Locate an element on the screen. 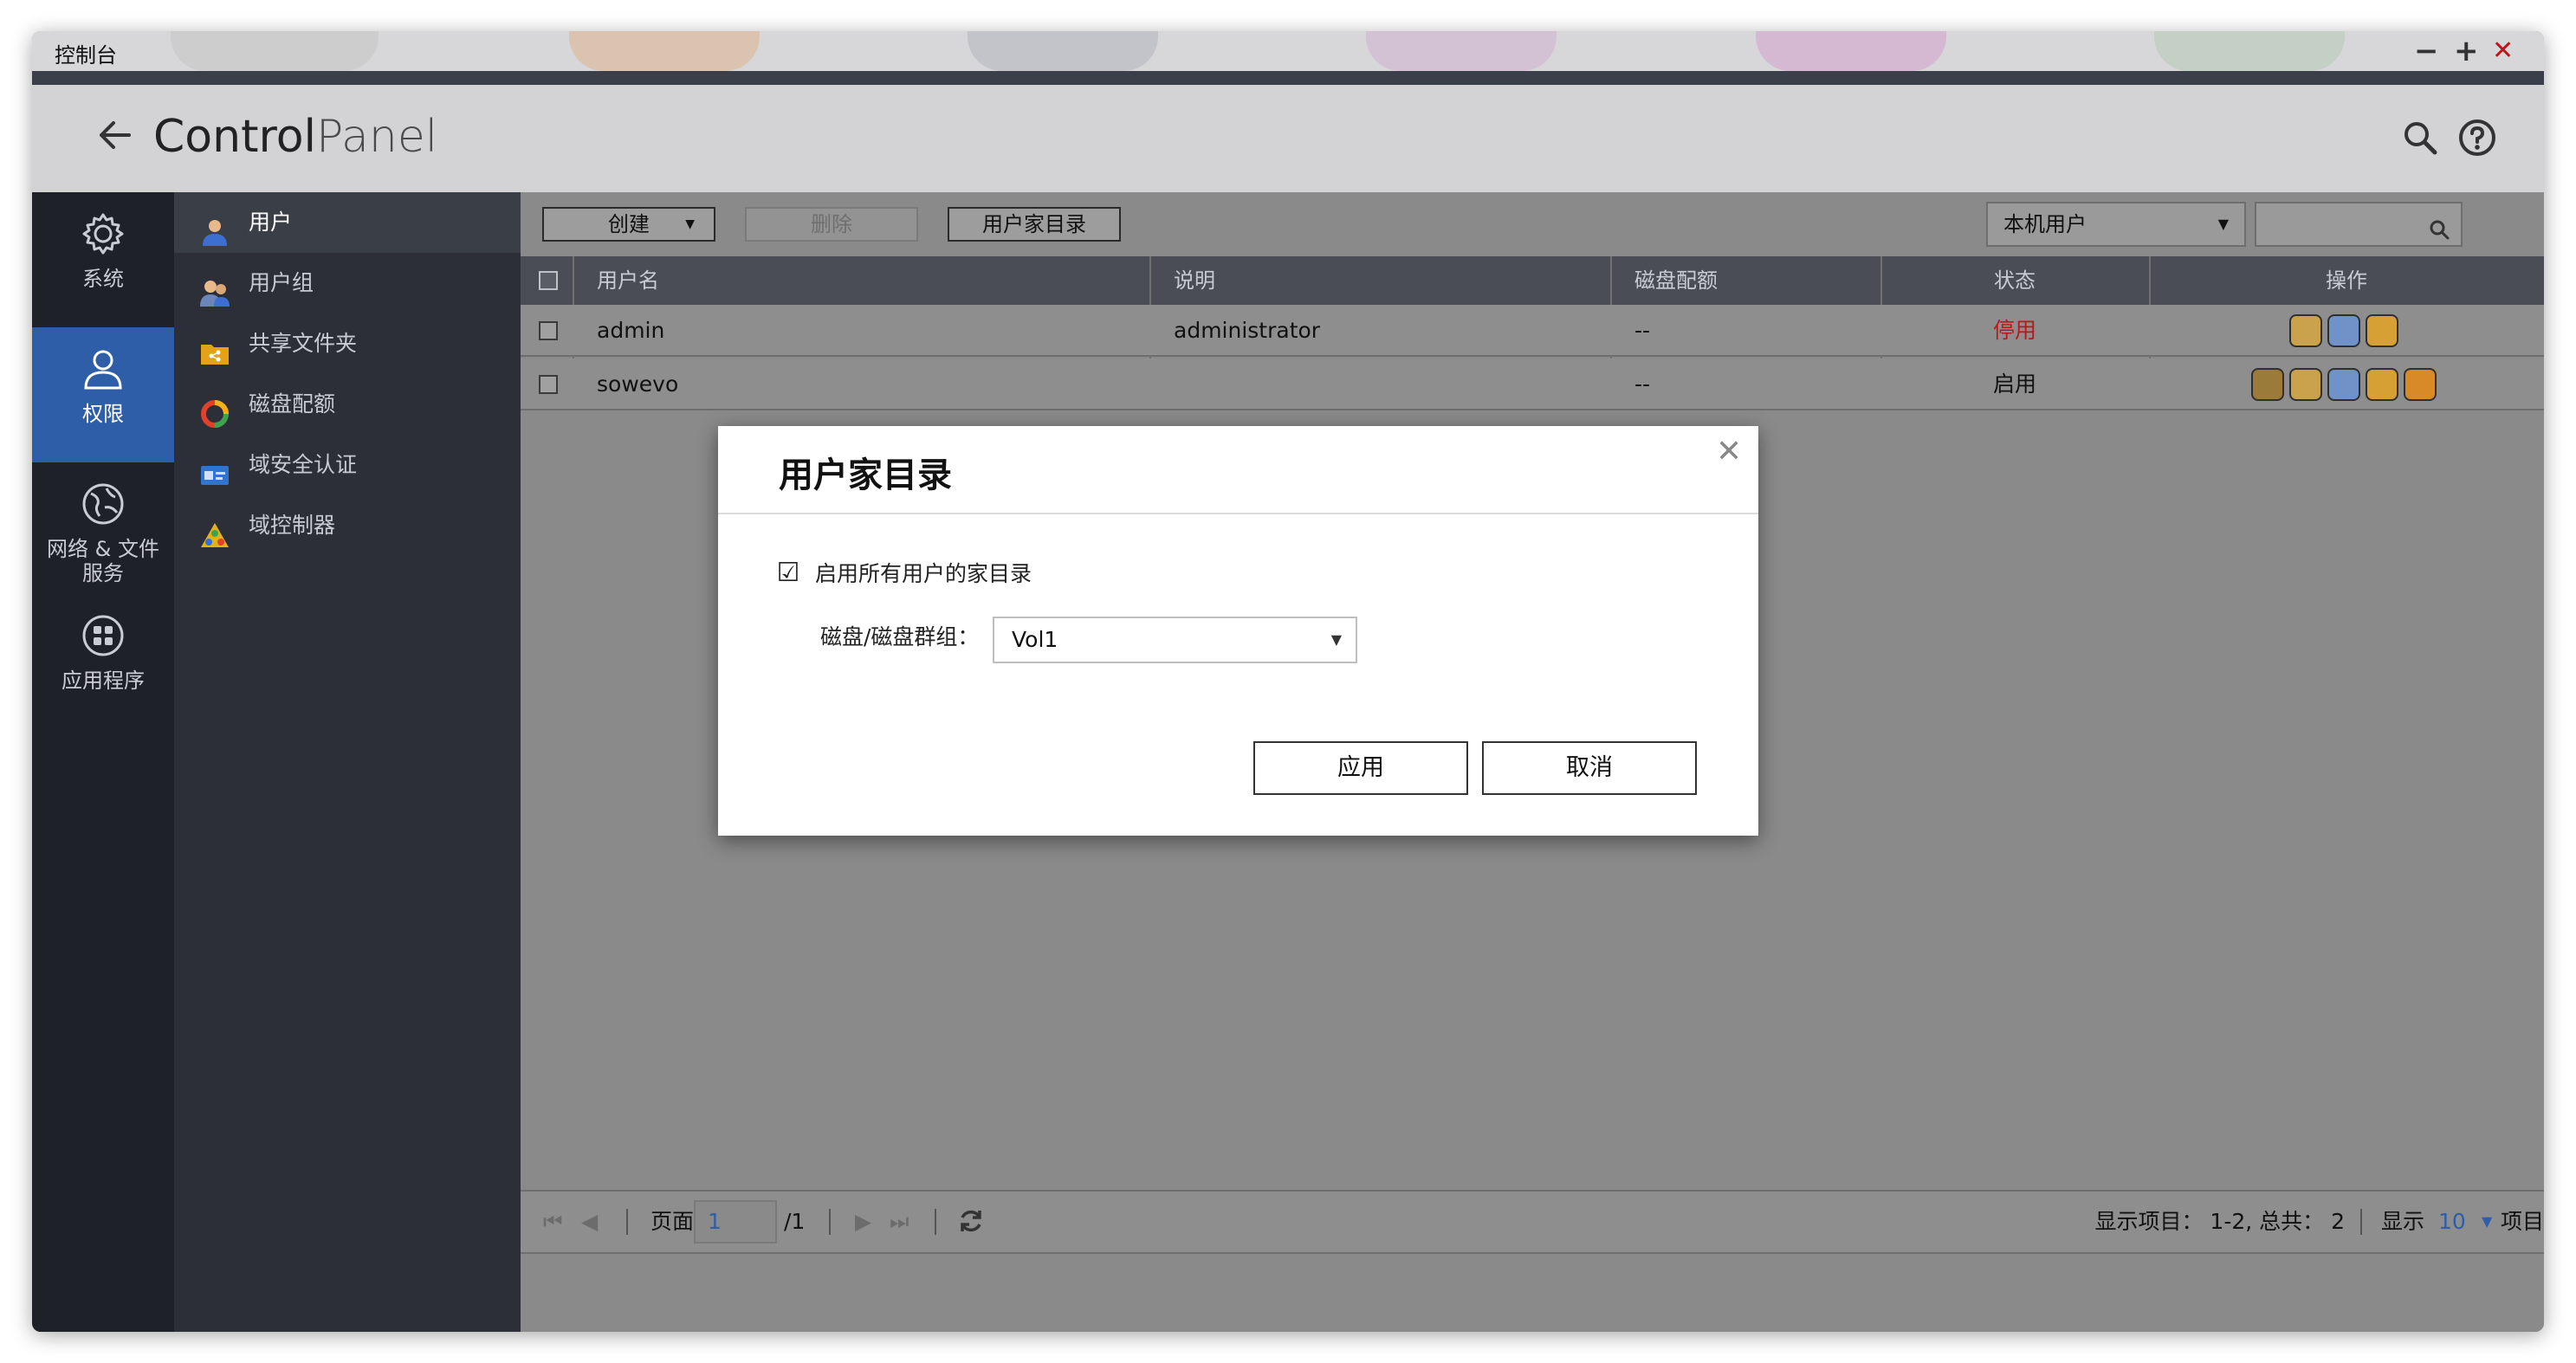 The image size is (2576, 1363). sidebar-item-user-groups-label: 用户组 is located at coordinates (281, 282).